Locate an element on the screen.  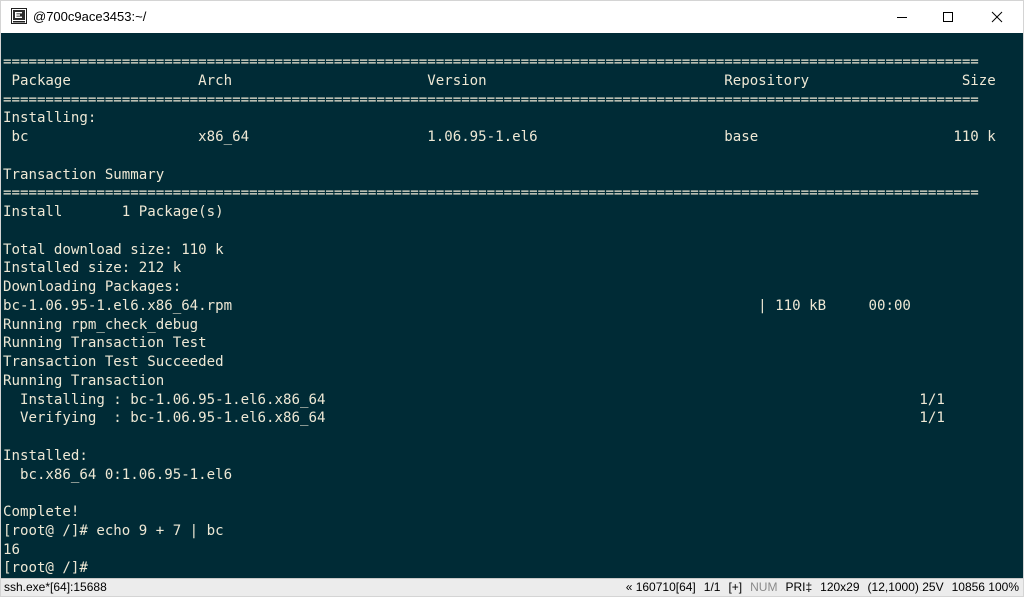
terminal-line: bc.x86_64 0:1.06.95-1.el6 is located at coordinates (118, 474).